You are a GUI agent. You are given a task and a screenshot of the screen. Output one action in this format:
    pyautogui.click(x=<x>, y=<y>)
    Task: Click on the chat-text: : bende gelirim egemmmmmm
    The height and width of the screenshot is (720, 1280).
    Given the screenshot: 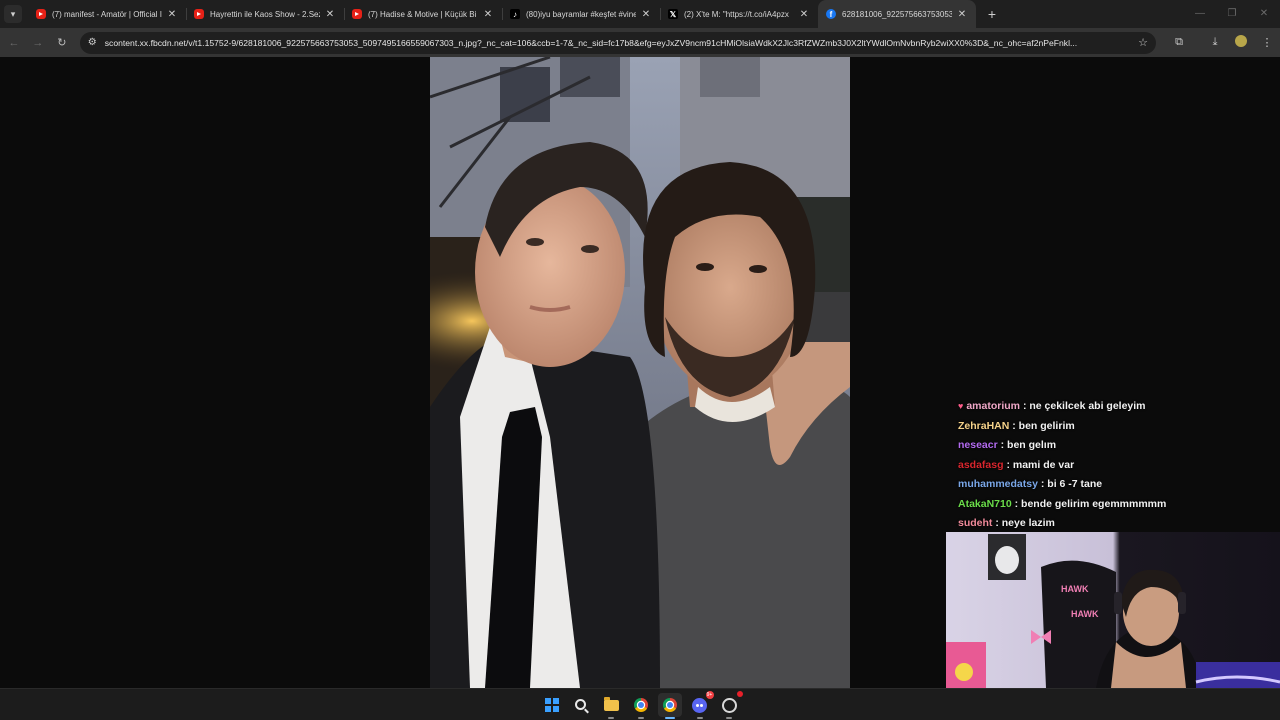 What is the action you would take?
    pyautogui.click(x=1090, y=503)
    